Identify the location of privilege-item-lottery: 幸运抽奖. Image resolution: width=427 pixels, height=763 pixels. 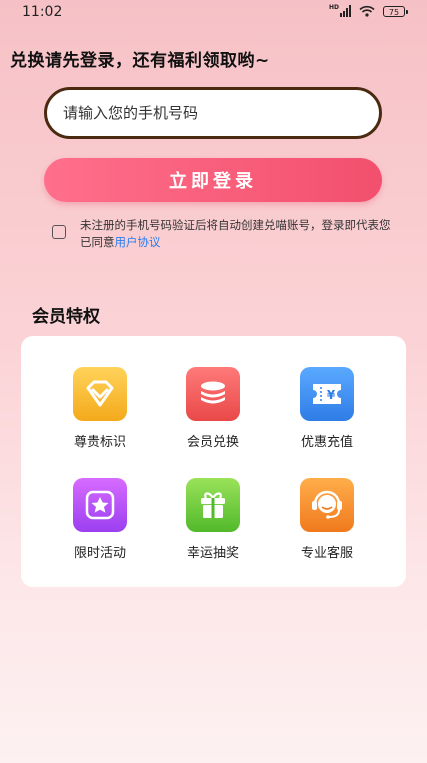
(213, 519).